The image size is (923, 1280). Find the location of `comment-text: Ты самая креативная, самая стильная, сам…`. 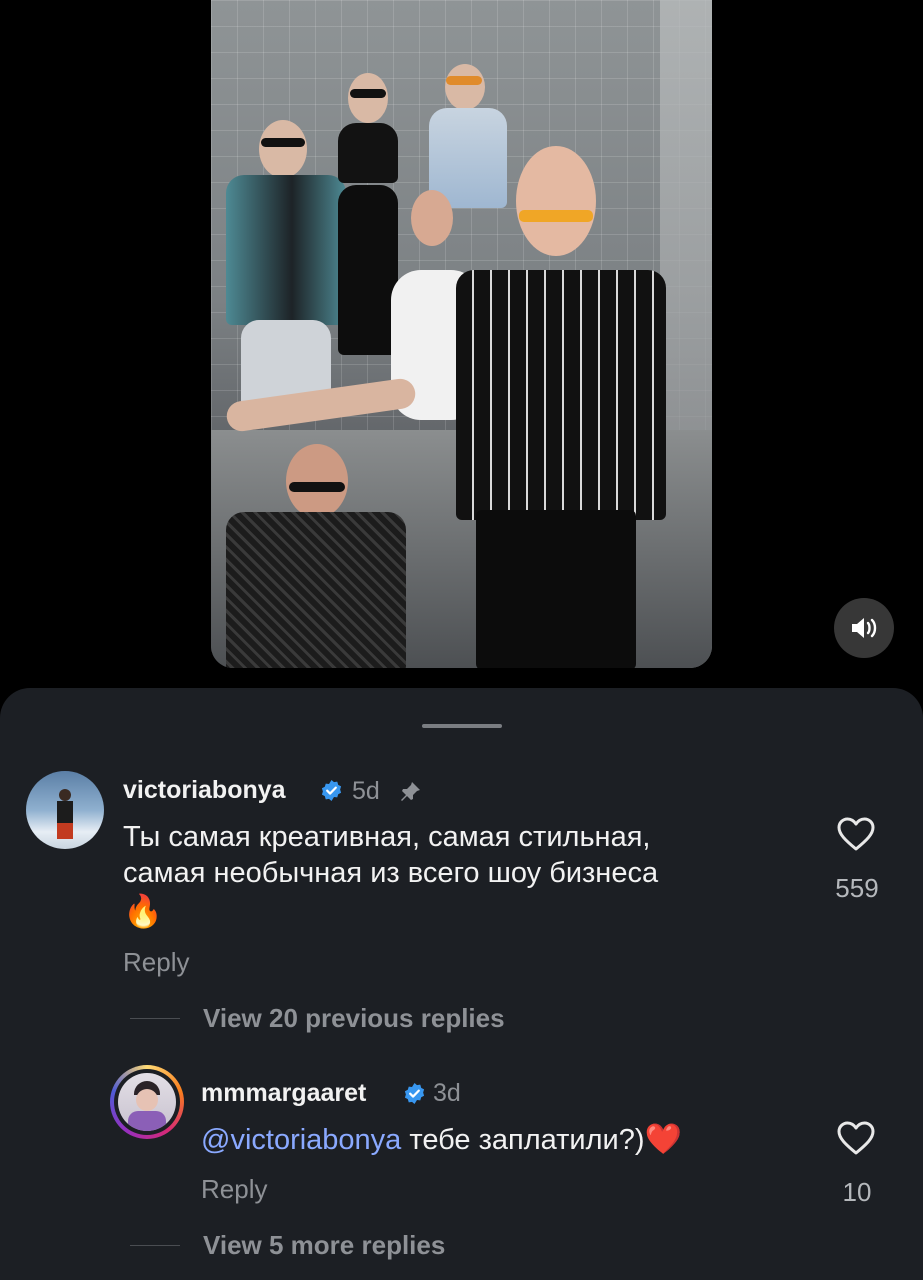

comment-text: Ты самая креативная, самая стильная, сам… is located at coordinates (463, 875).